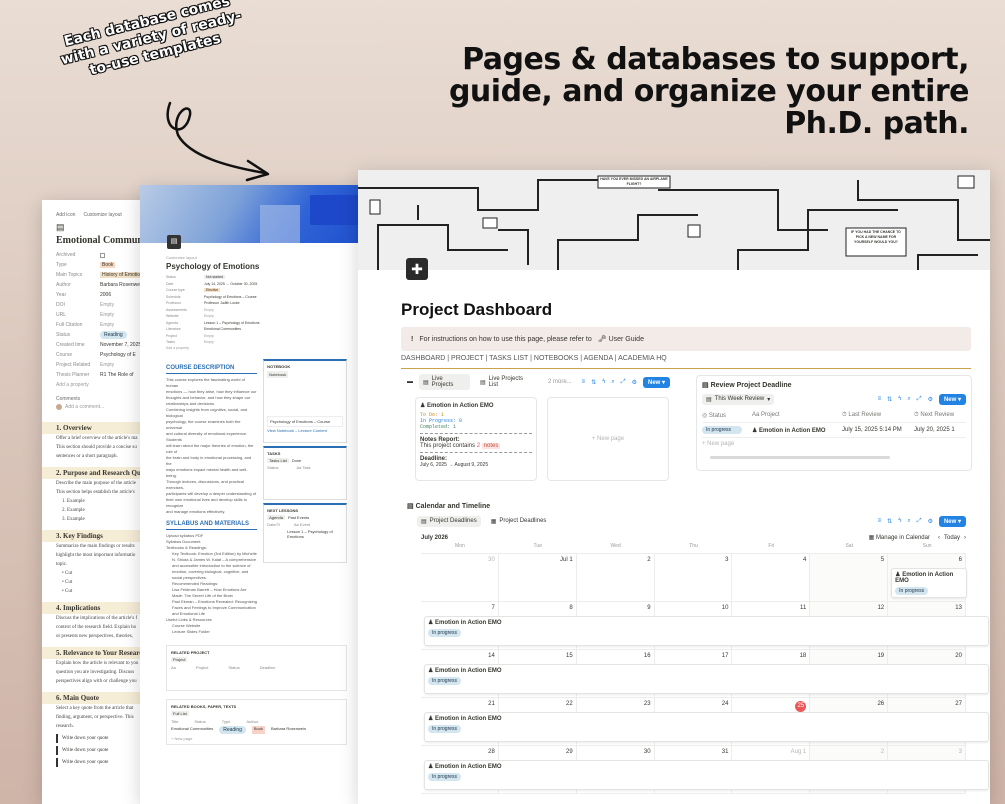 The width and height of the screenshot is (1005, 804). Describe the element at coordinates (278, 374) in the screenshot. I see `tab-notebook: Notebook` at that location.